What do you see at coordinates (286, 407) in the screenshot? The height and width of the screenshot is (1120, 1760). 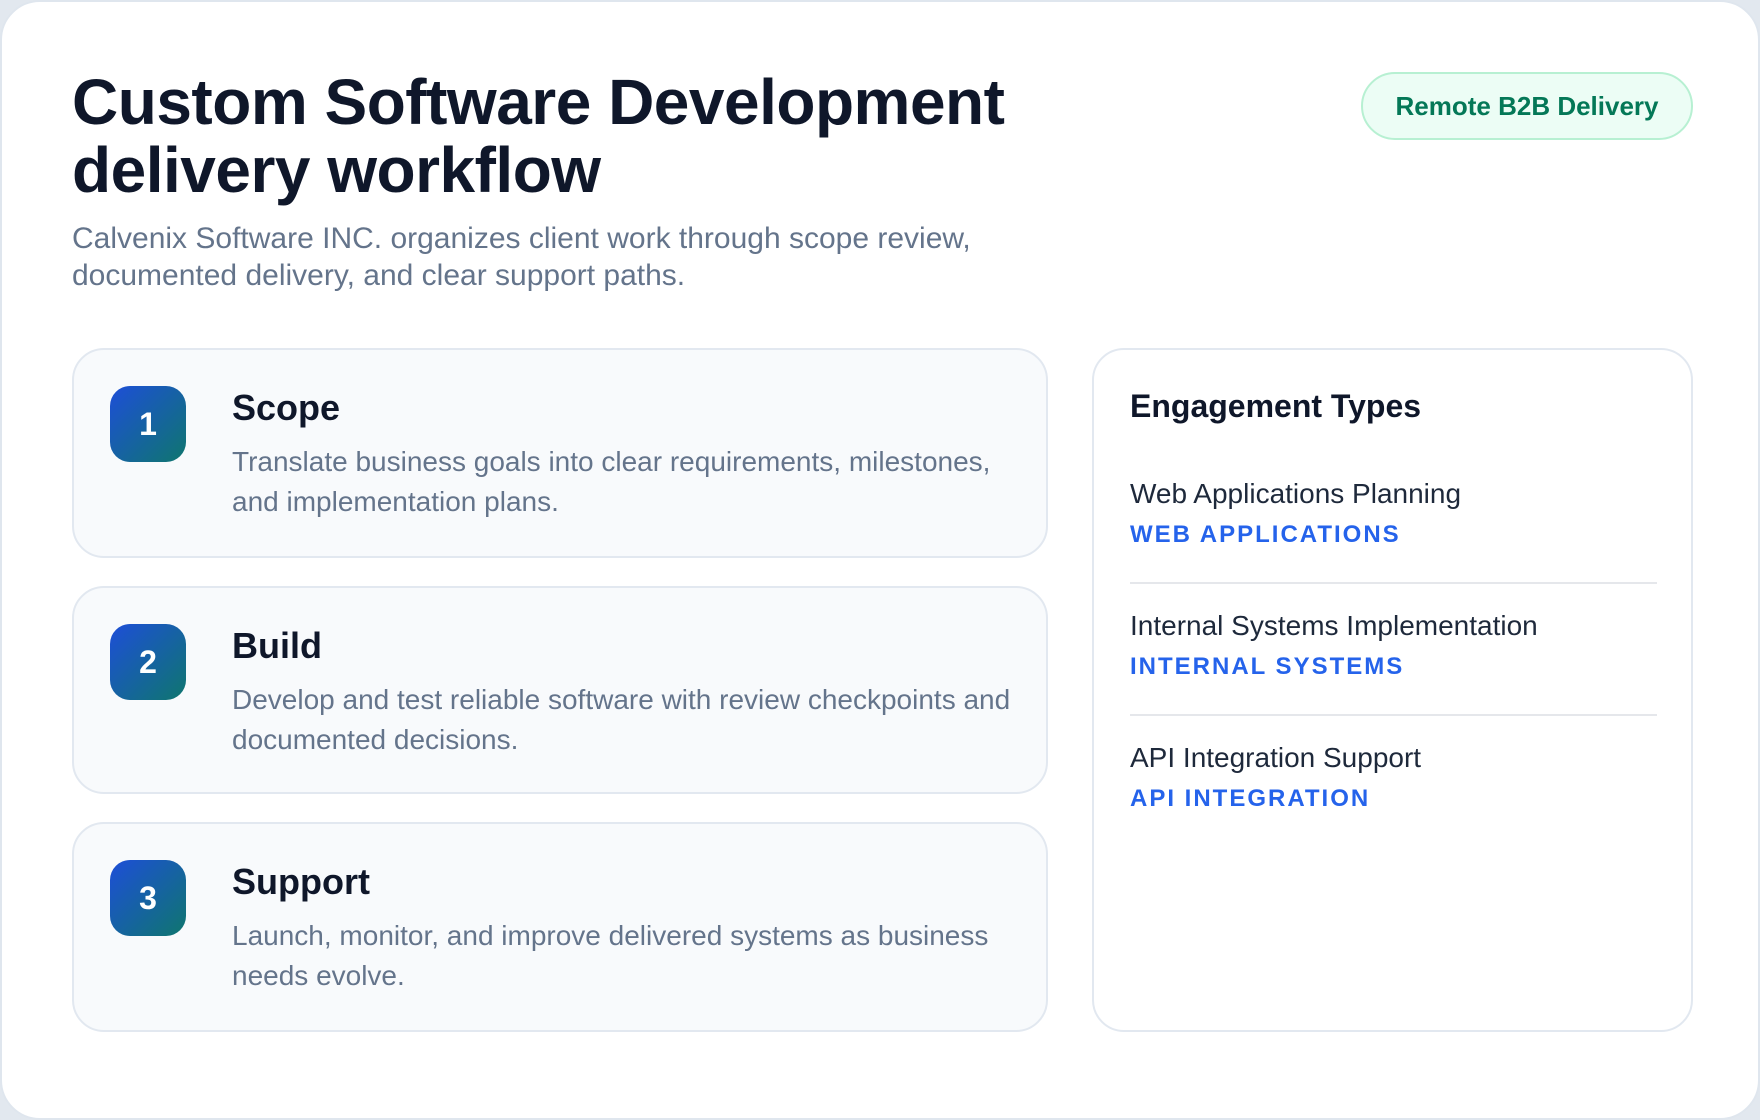 I see `step-title: Scope` at bounding box center [286, 407].